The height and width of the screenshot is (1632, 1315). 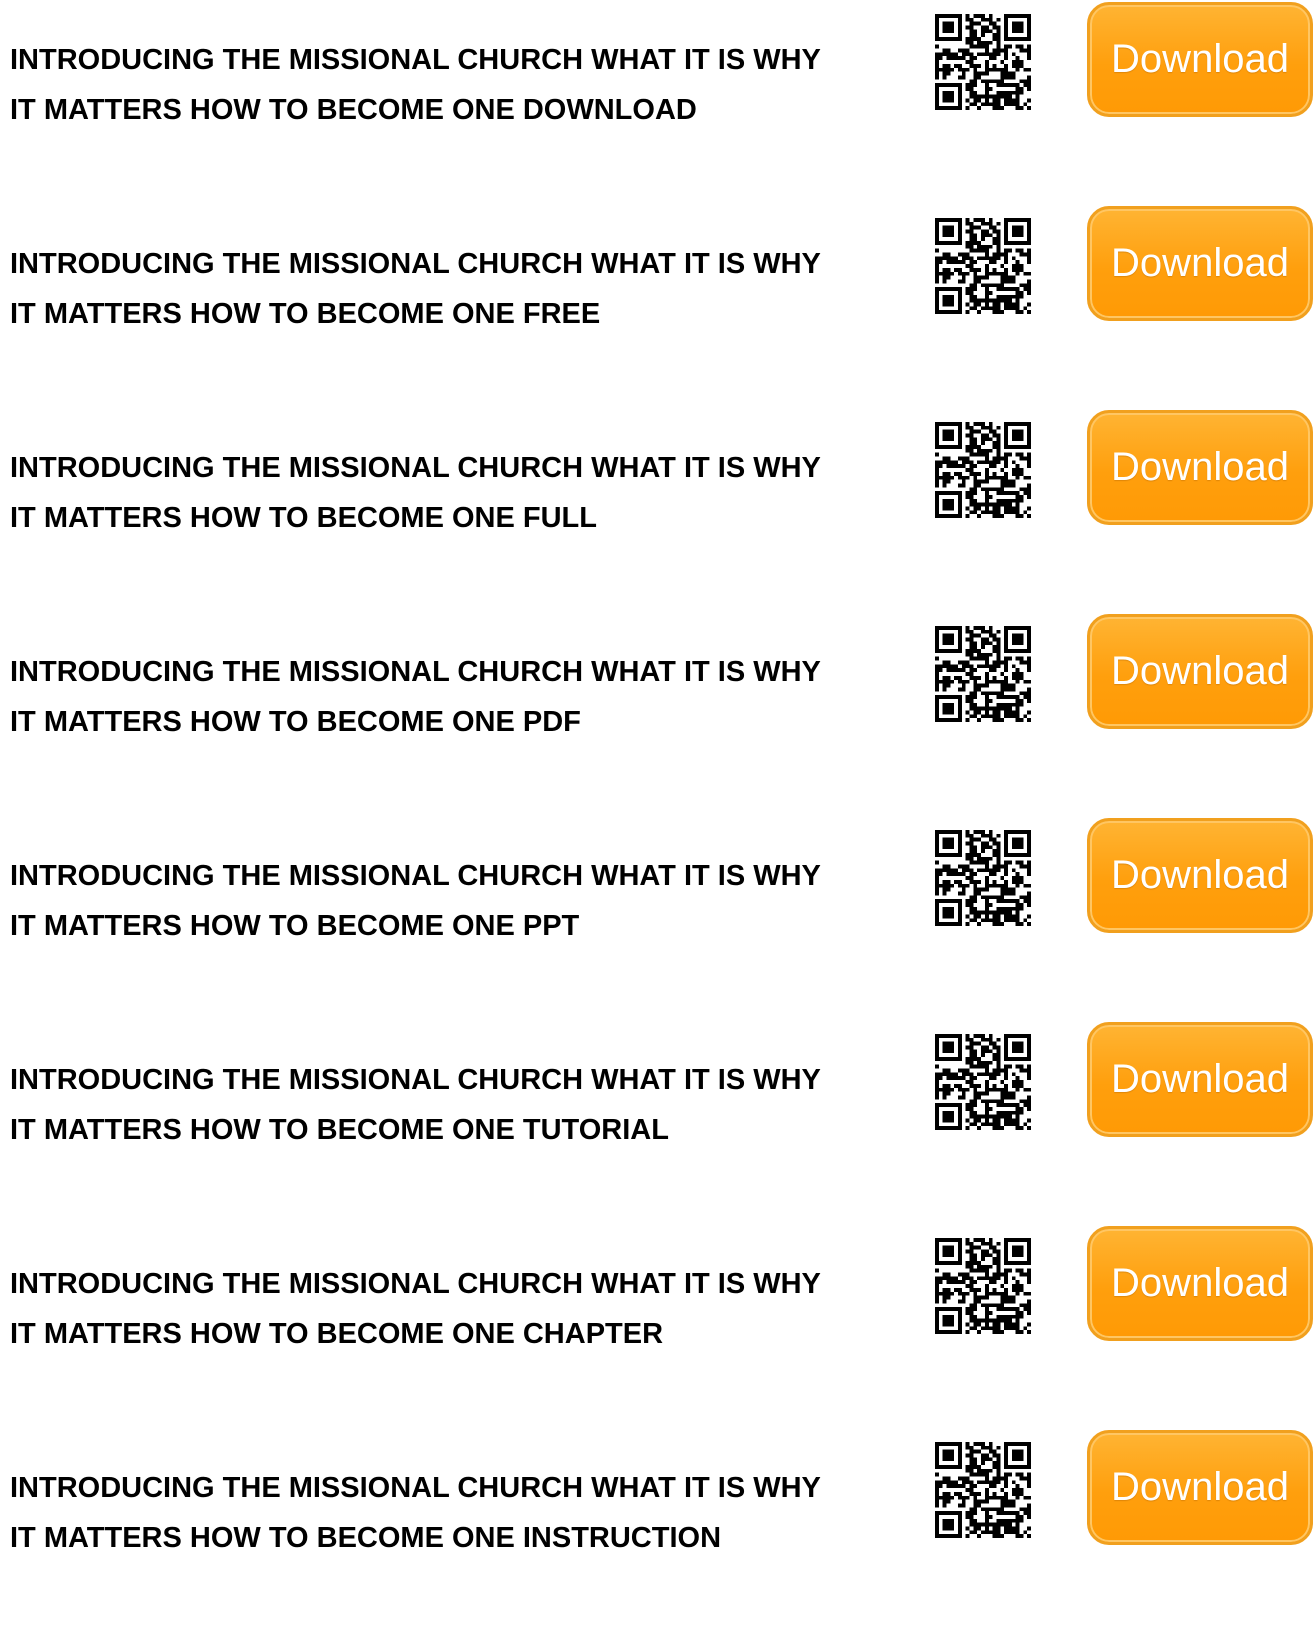 What do you see at coordinates (366, 1538) in the screenshot?
I see `item-title-line-2: IT MATTERS HOW TO BECOME ONE INSTRUCTION` at bounding box center [366, 1538].